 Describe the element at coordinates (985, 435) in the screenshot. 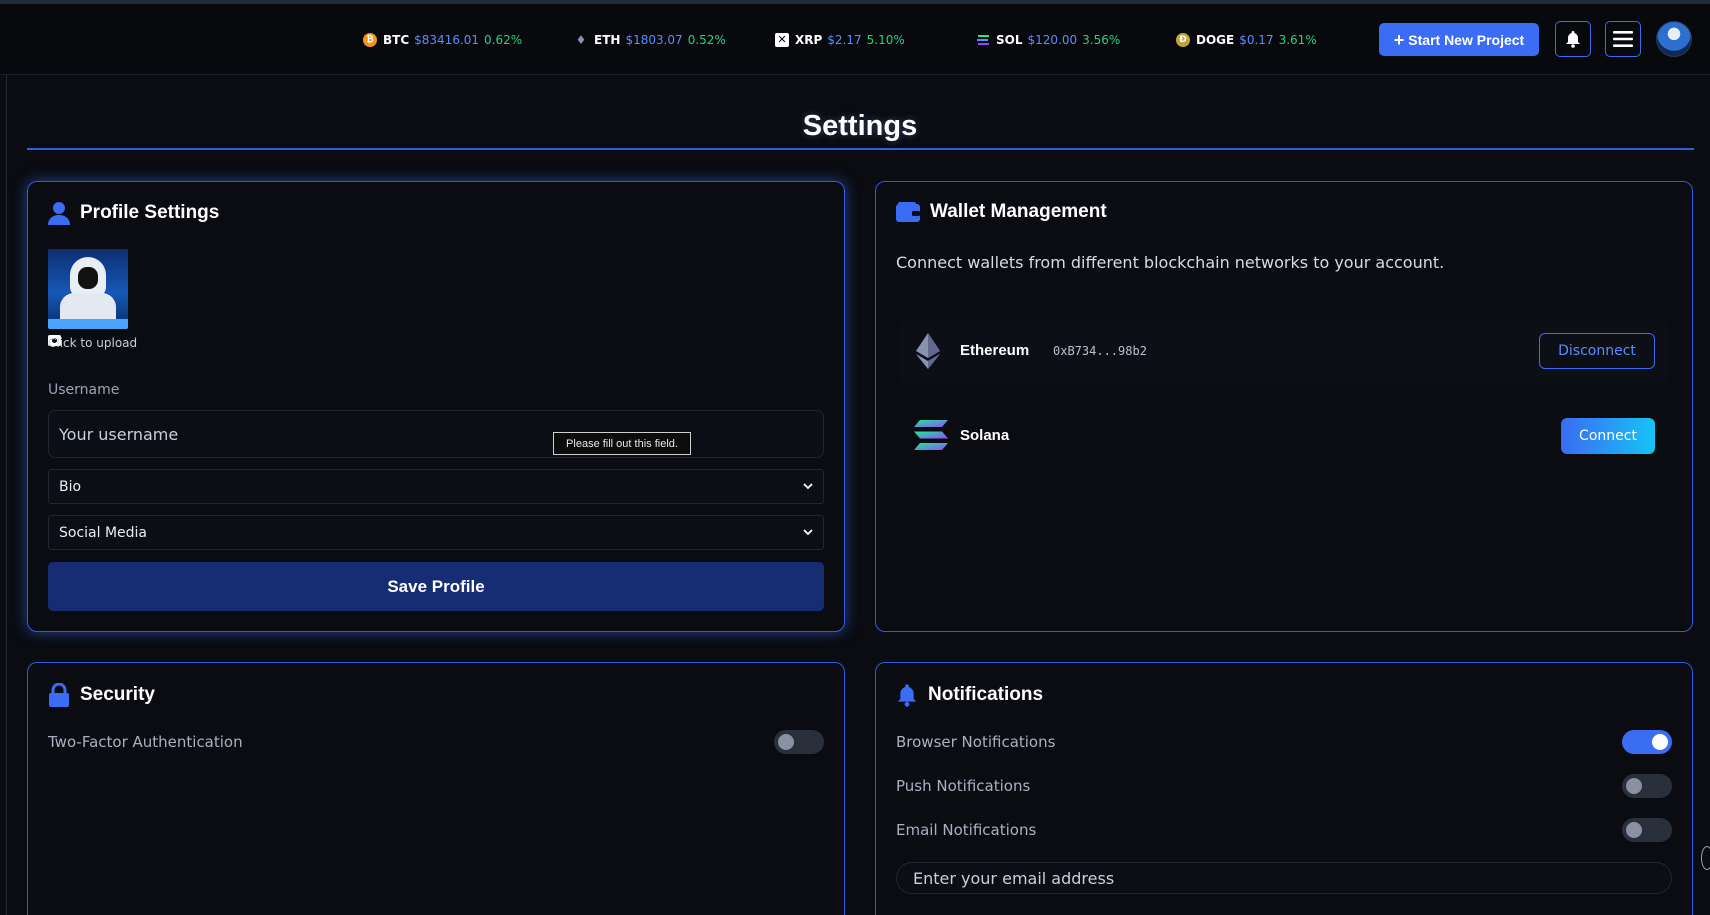

I see `wallet-name: Solana` at that location.